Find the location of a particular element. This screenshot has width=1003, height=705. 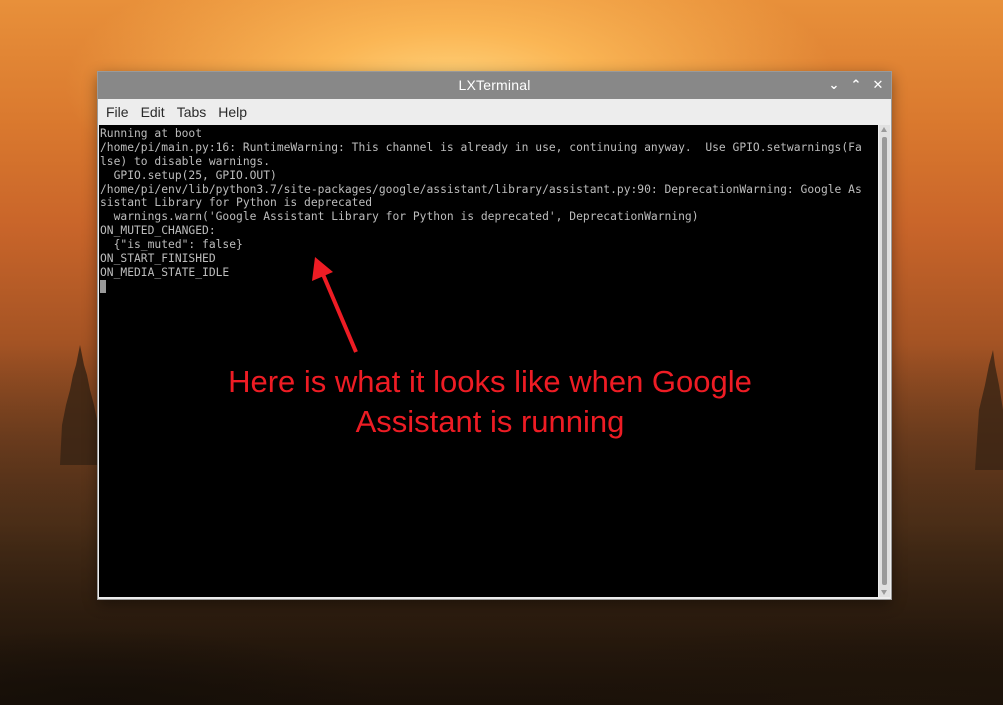

terminal-line: ON_MUTED_CHANGED: is located at coordinates (158, 231).